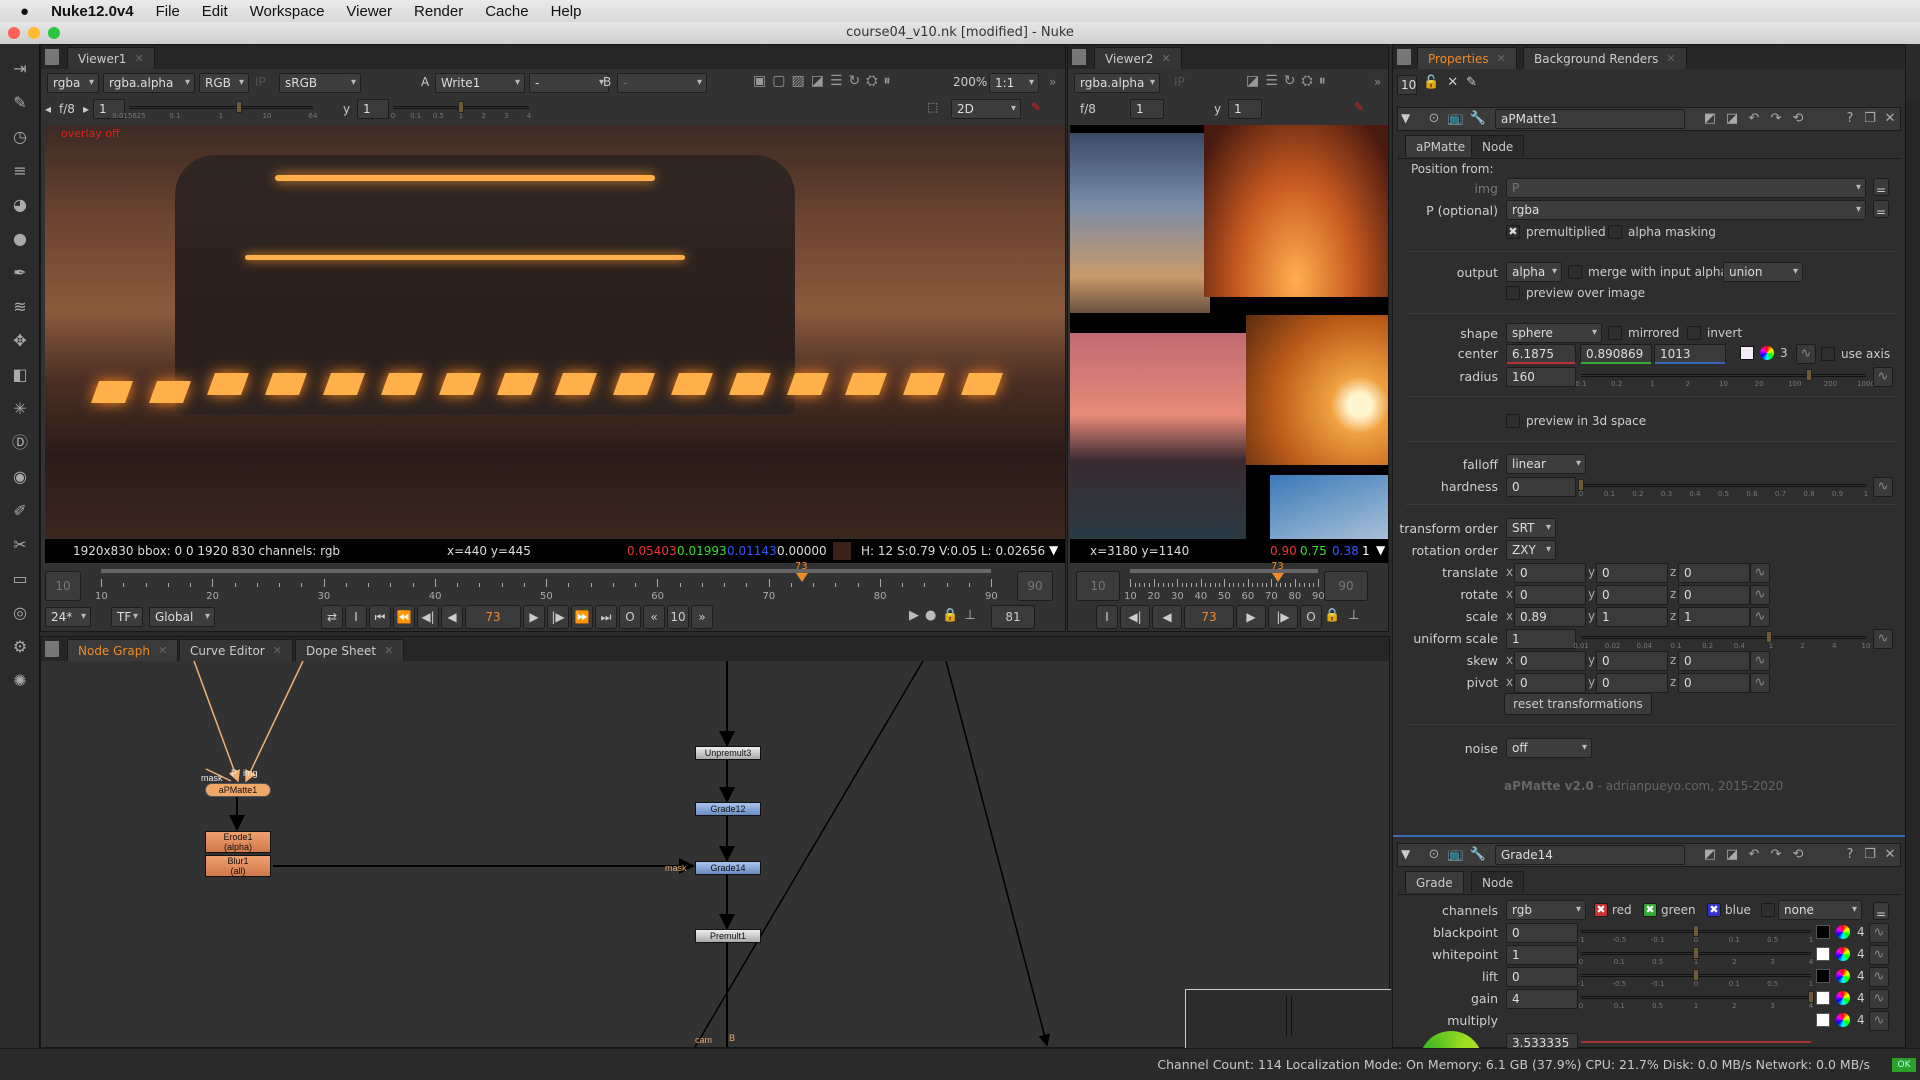 Image resolution: width=1920 pixels, height=1080 pixels. What do you see at coordinates (1843, 1020) in the screenshot?
I see `color-wheel-icon` at bounding box center [1843, 1020].